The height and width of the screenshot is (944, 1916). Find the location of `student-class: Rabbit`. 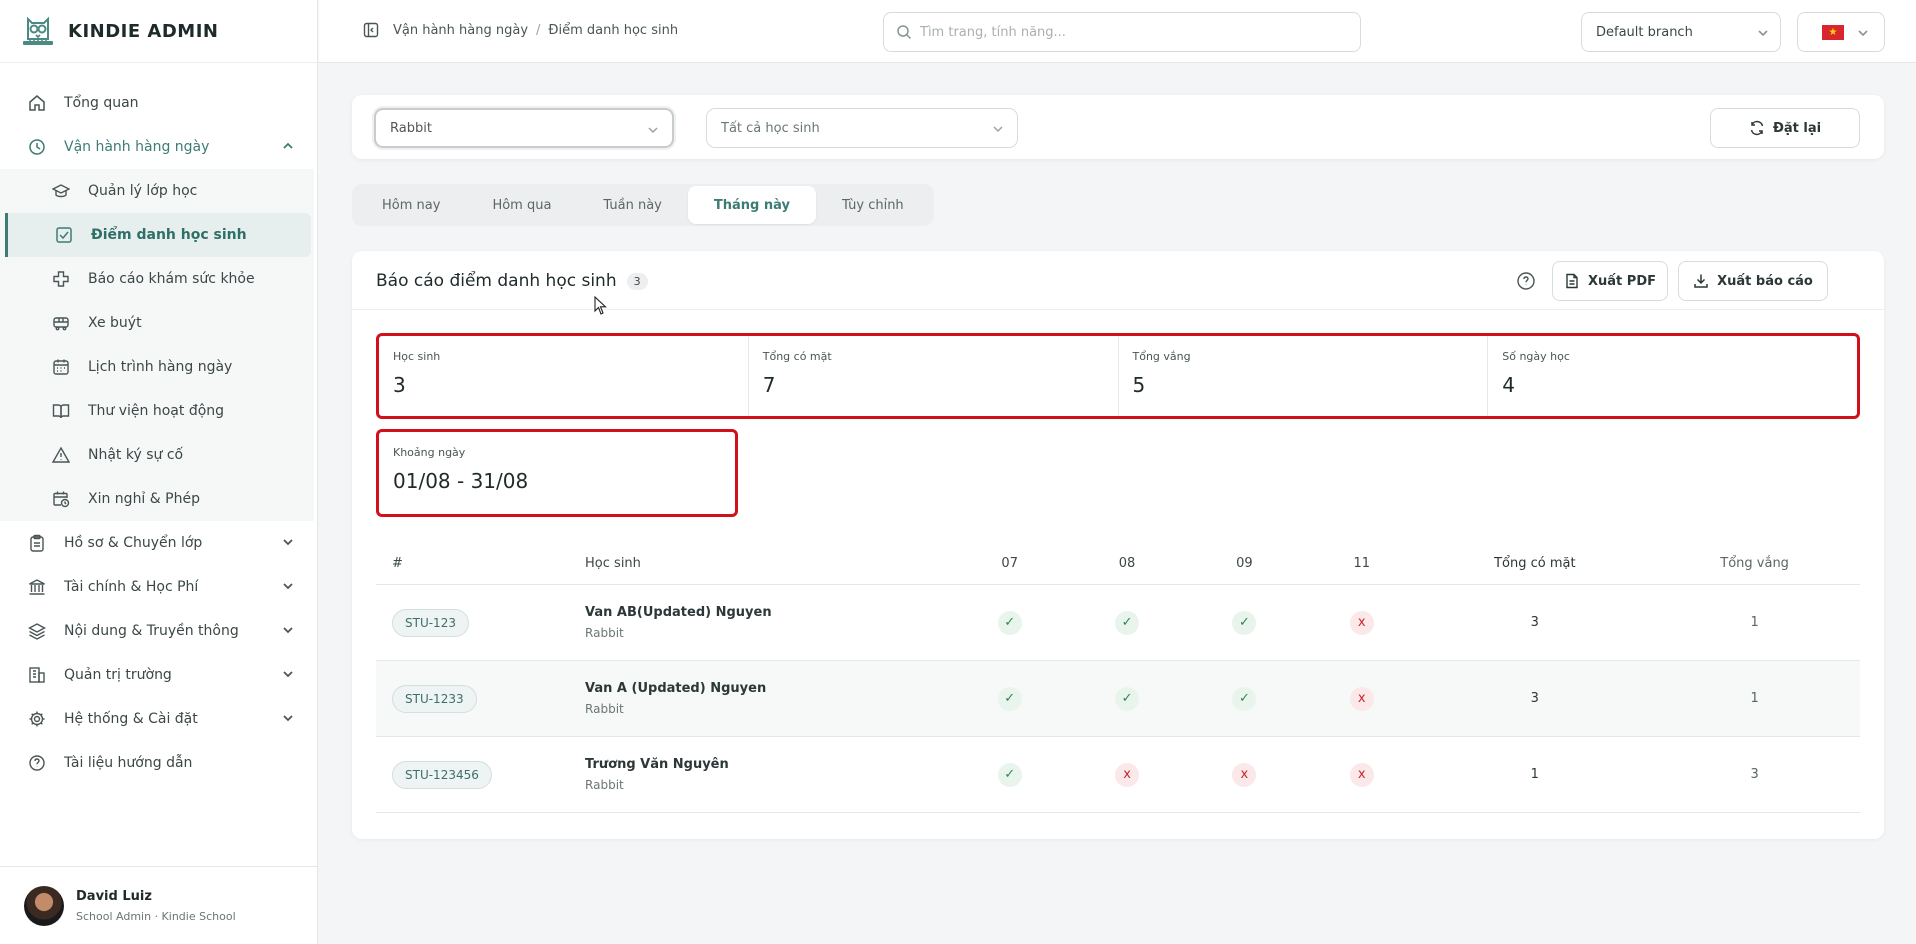

student-class: Rabbit is located at coordinates (604, 633).